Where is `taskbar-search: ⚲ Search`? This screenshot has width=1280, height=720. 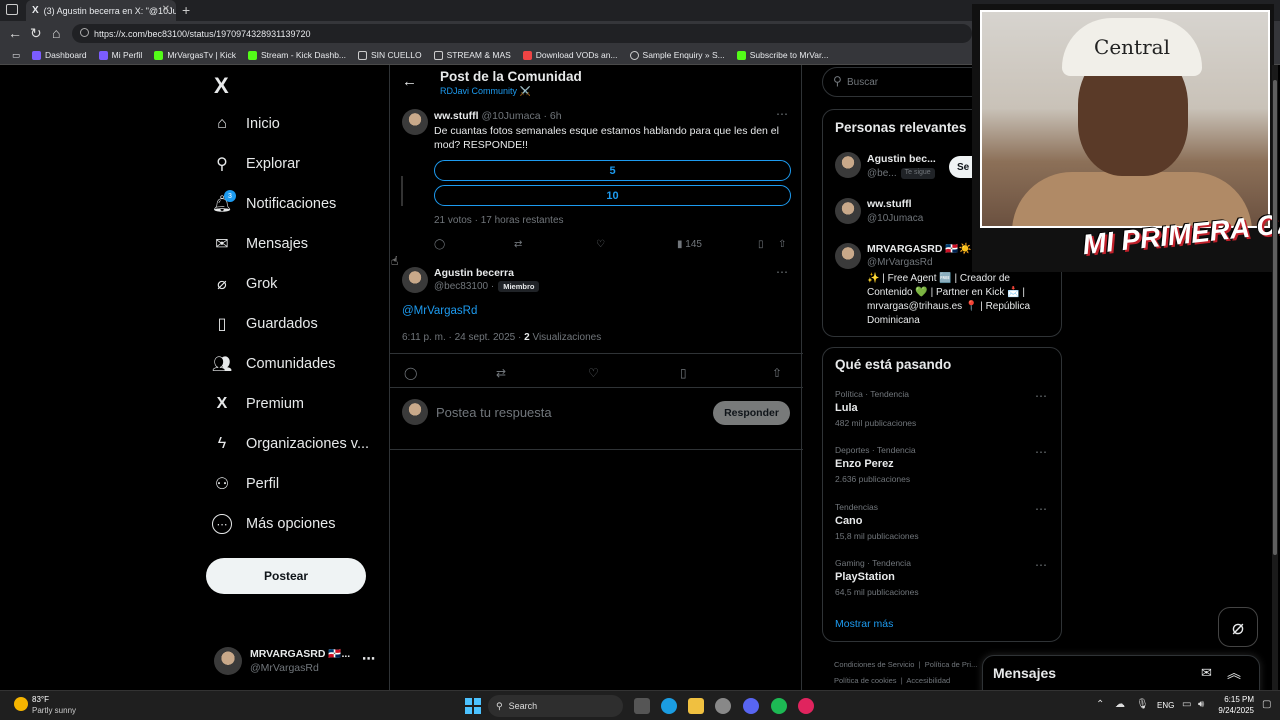 taskbar-search: ⚲ Search is located at coordinates (555, 706).